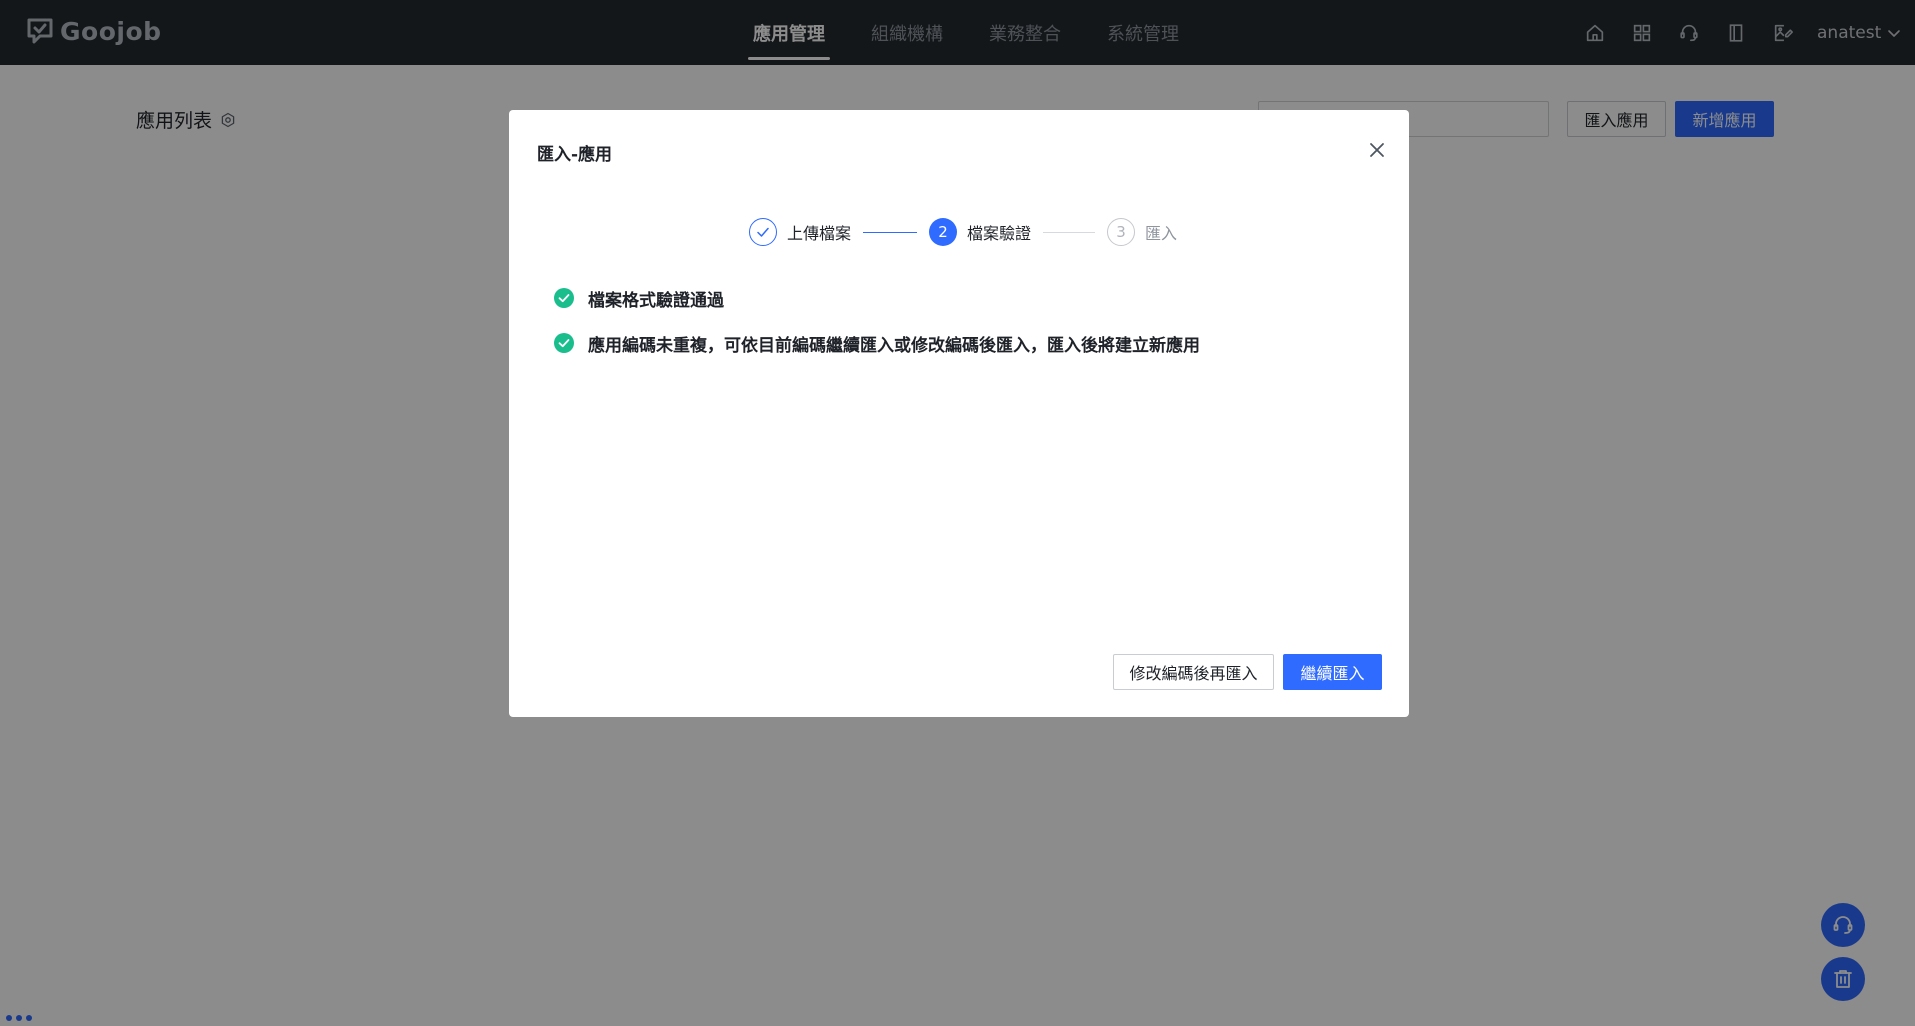 This screenshot has width=1915, height=1026. I want to click on step-number: 3, so click(1121, 232).